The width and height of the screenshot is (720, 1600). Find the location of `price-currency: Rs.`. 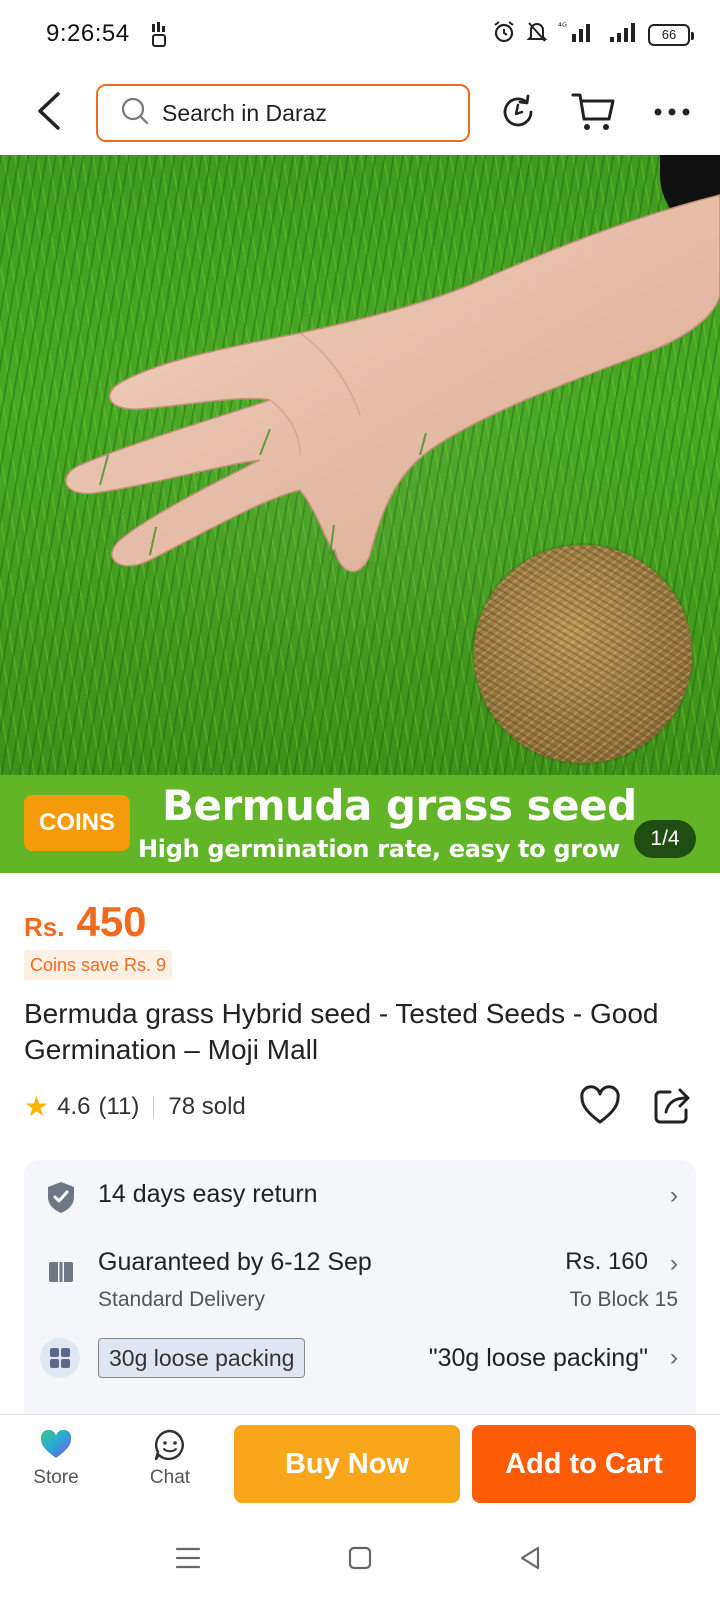

price-currency: Rs. is located at coordinates (44, 927).